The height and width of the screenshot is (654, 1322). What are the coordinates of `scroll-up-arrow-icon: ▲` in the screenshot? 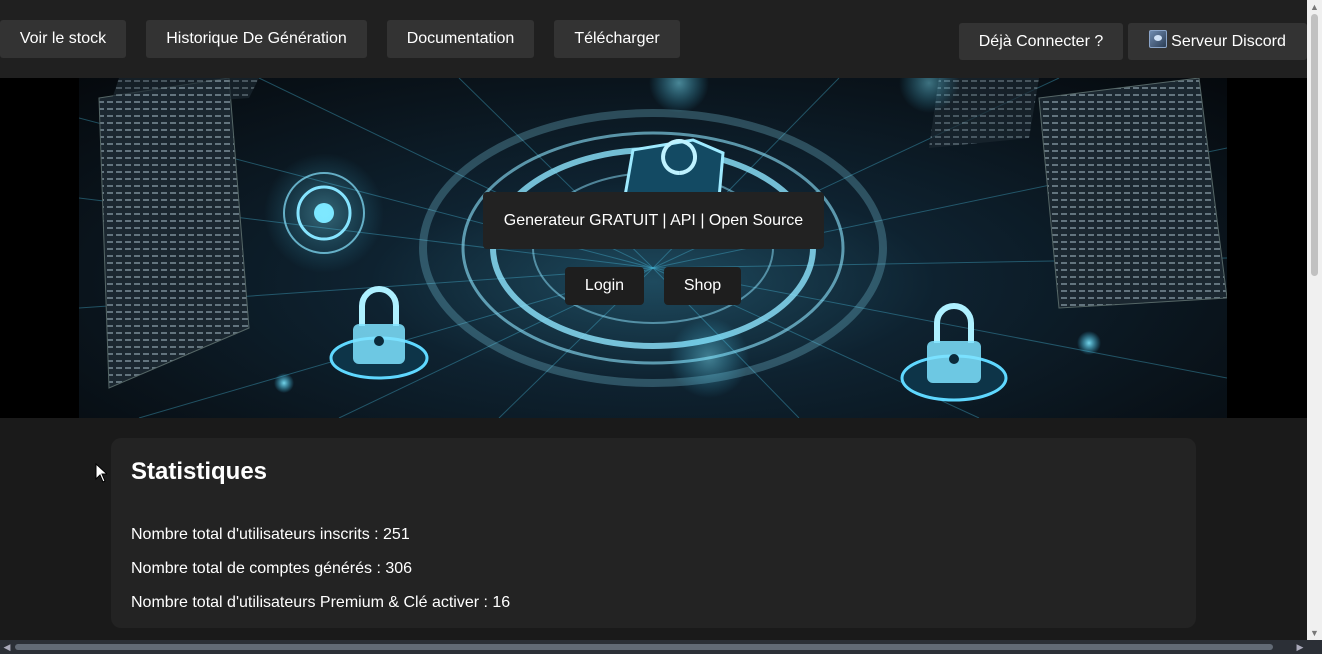 It's located at (1314, 7).